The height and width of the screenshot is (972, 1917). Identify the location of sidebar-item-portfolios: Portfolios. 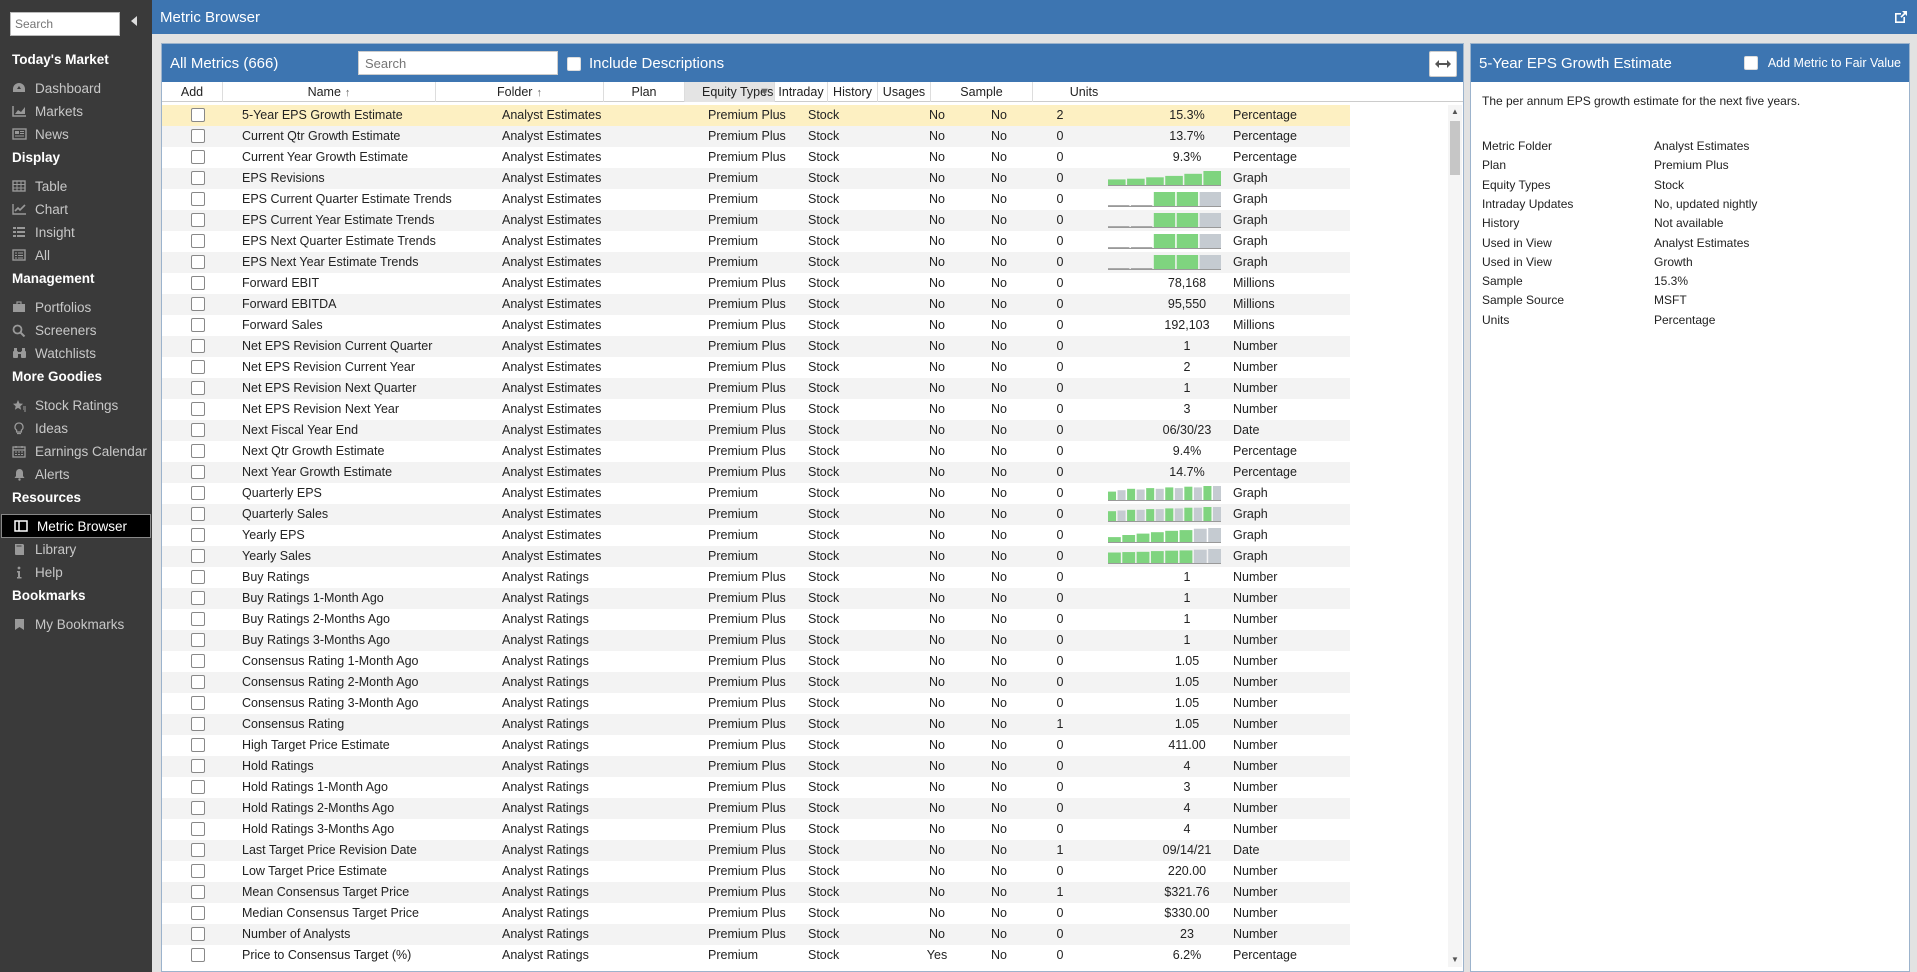
(76, 307).